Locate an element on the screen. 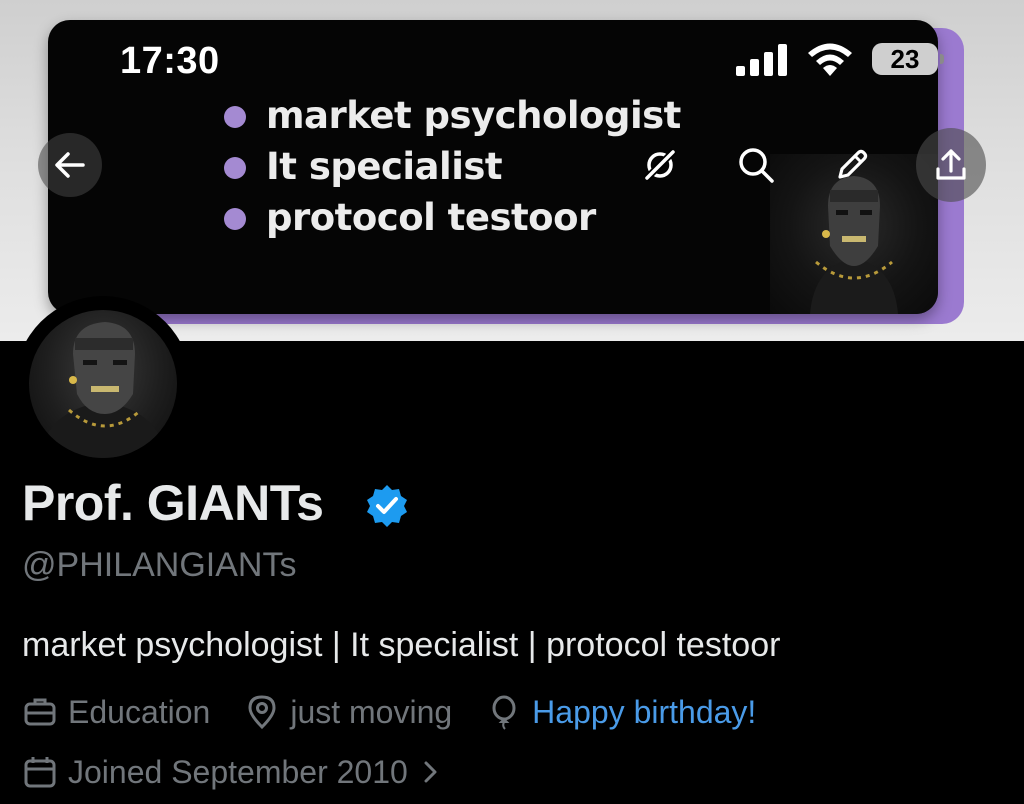 The image size is (1024, 804). wifi-icon is located at coordinates (830, 59).